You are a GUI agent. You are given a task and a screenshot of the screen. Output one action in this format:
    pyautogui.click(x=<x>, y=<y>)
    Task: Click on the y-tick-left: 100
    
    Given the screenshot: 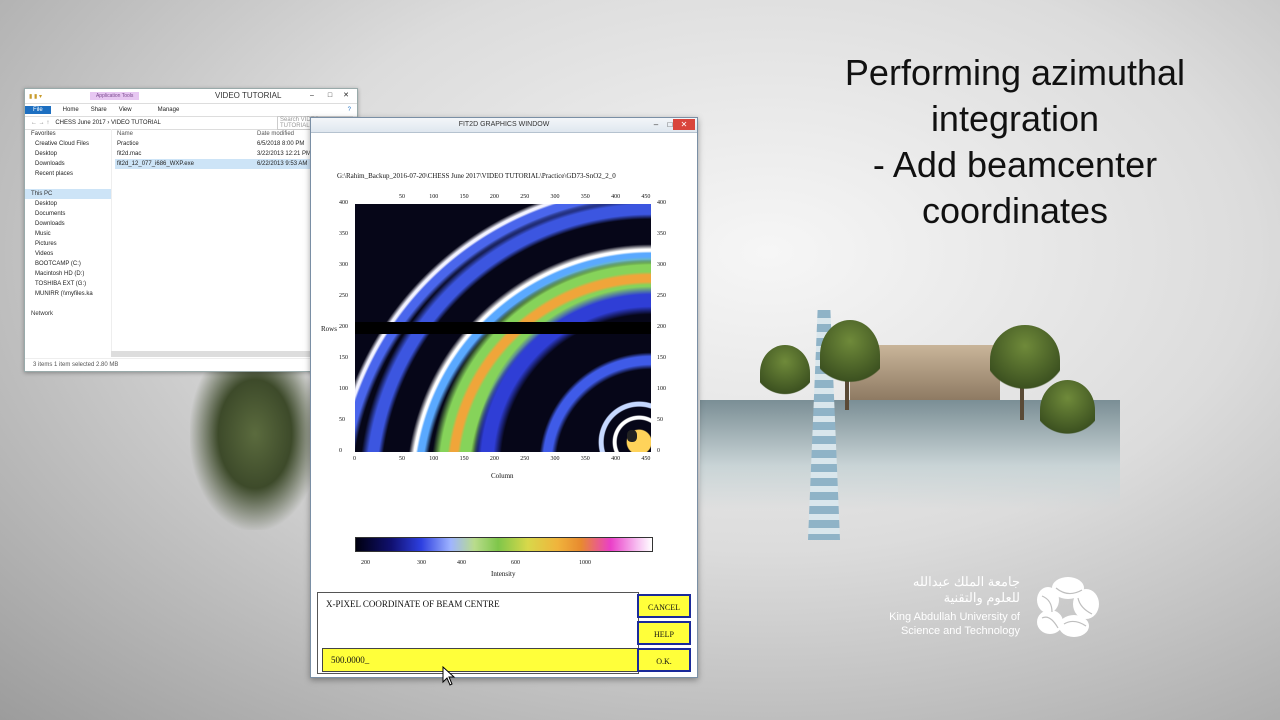 What is the action you would take?
    pyautogui.click(x=343, y=389)
    